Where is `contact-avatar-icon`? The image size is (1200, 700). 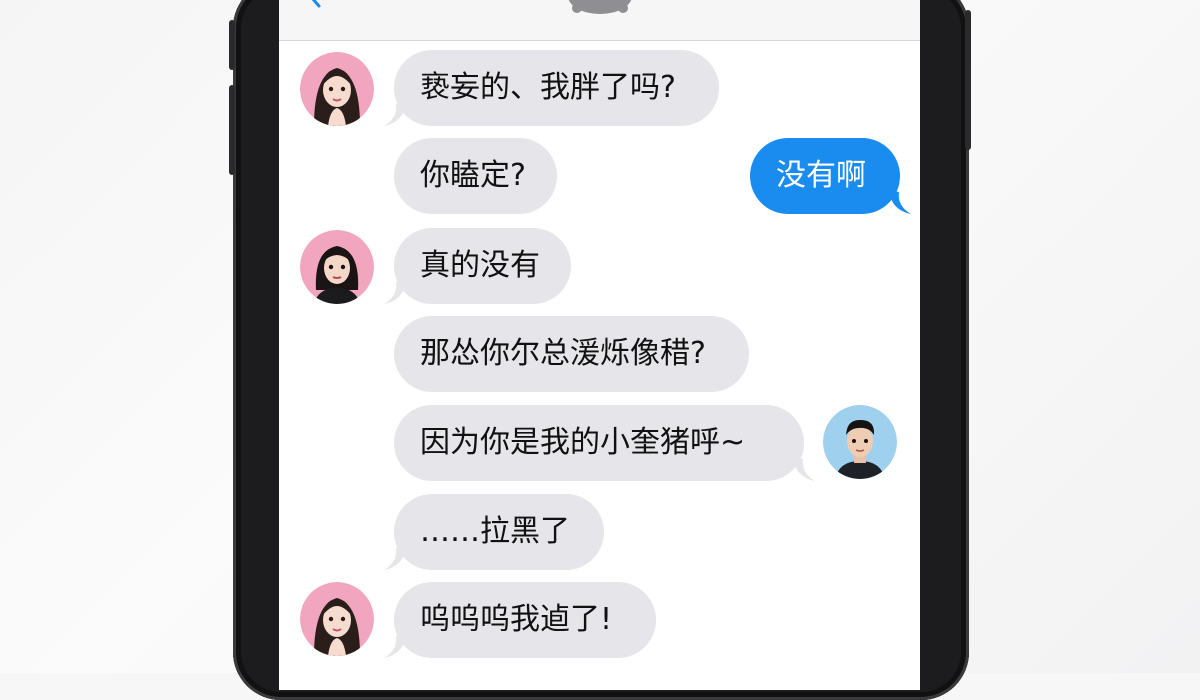 contact-avatar-icon is located at coordinates (600, 8).